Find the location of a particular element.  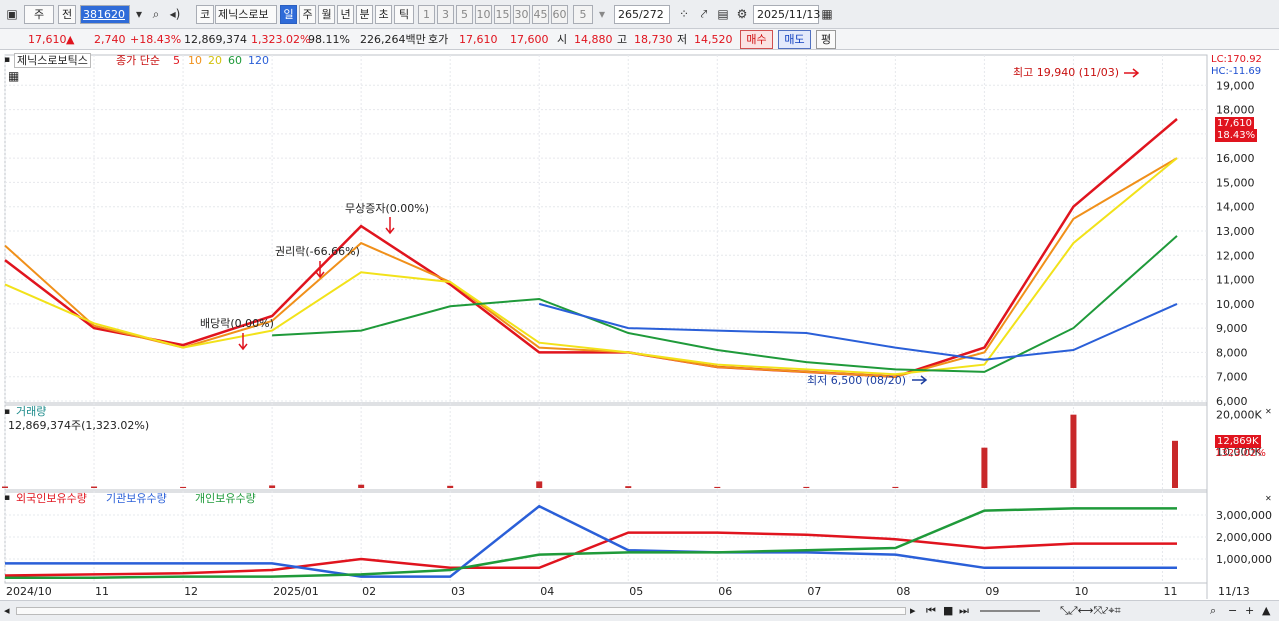

resize-icon: ▲ is located at coordinates (1266, 610).